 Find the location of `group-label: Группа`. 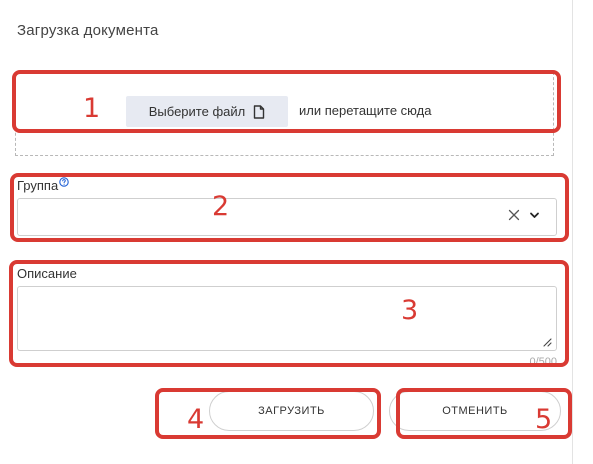

group-label: Группа is located at coordinates (43, 185).